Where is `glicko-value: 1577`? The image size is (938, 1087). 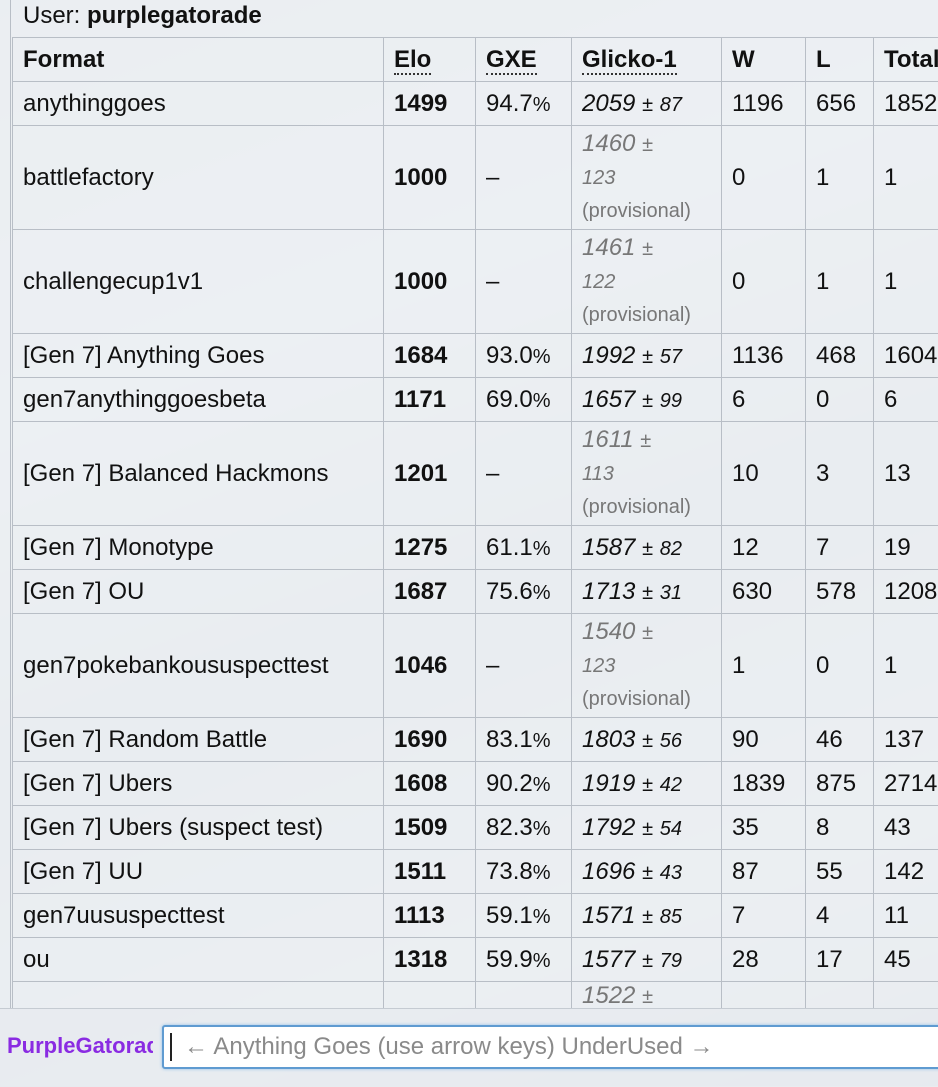
glicko-value: 1577 is located at coordinates (608, 959).